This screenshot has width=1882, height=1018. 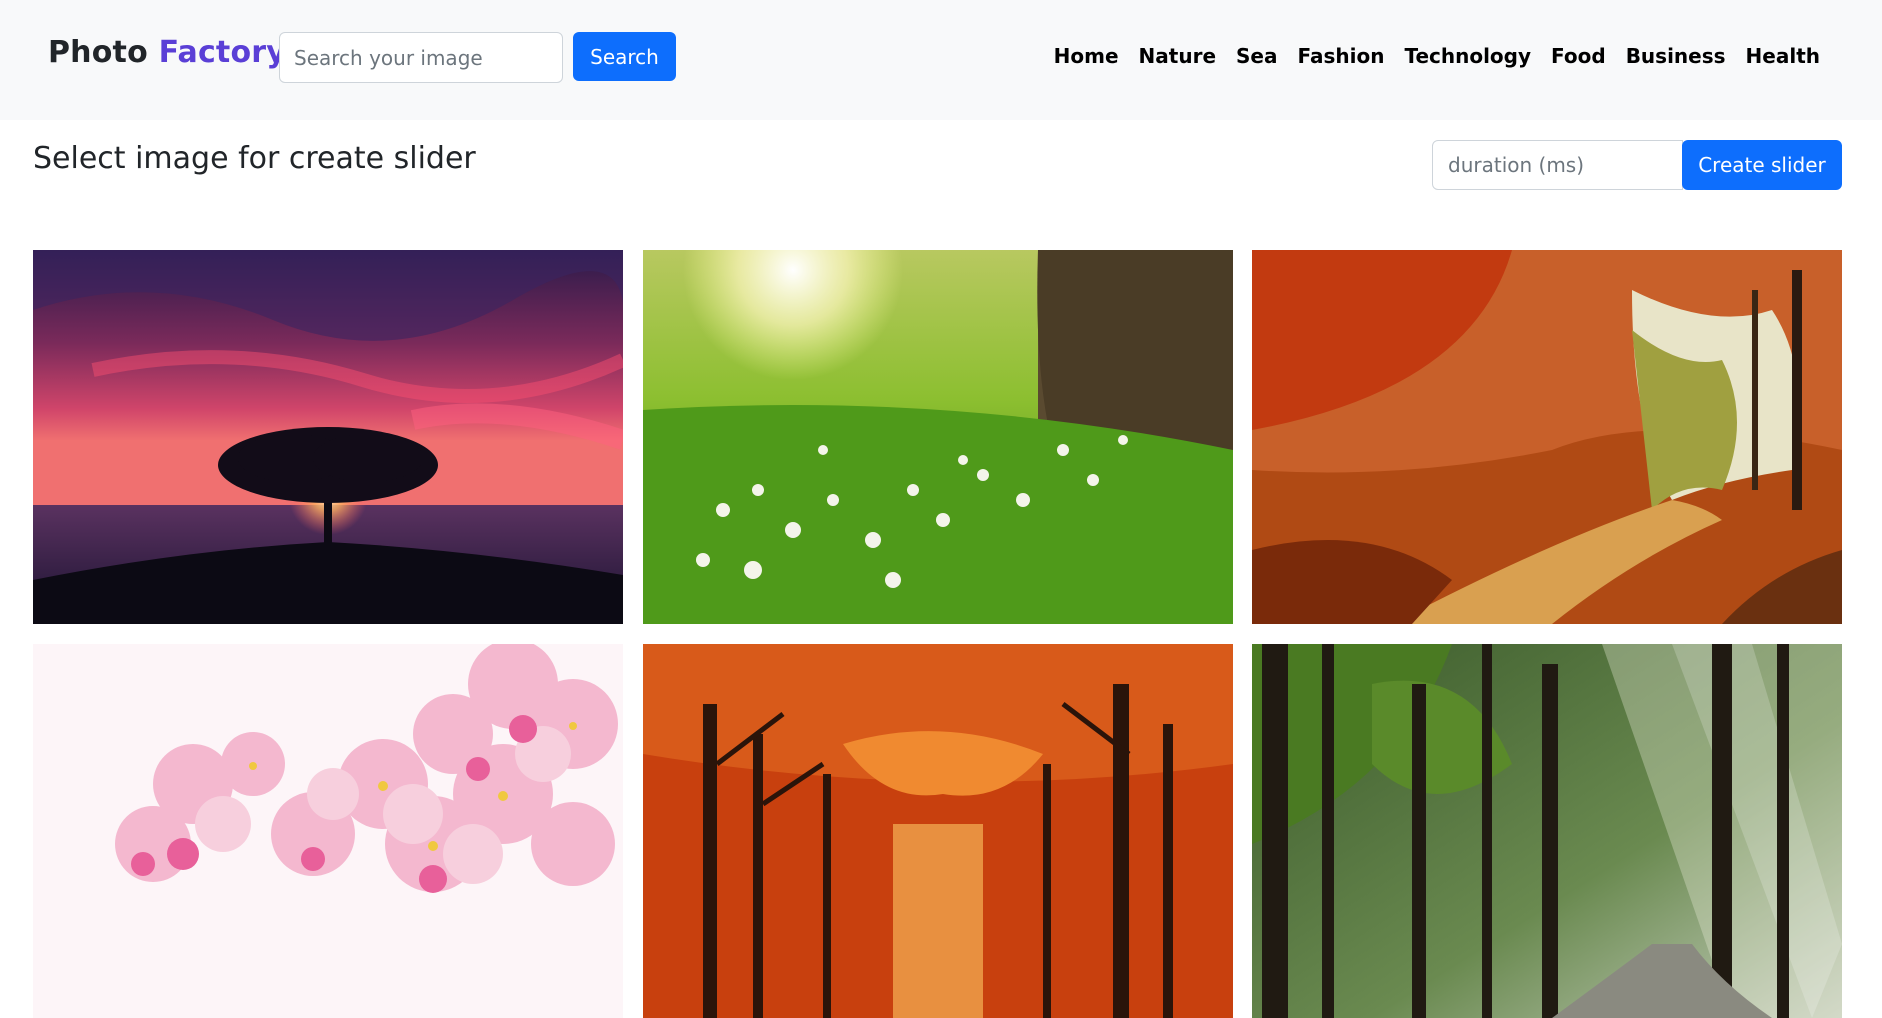 I want to click on autumn-path-image, so click(x=1547, y=437).